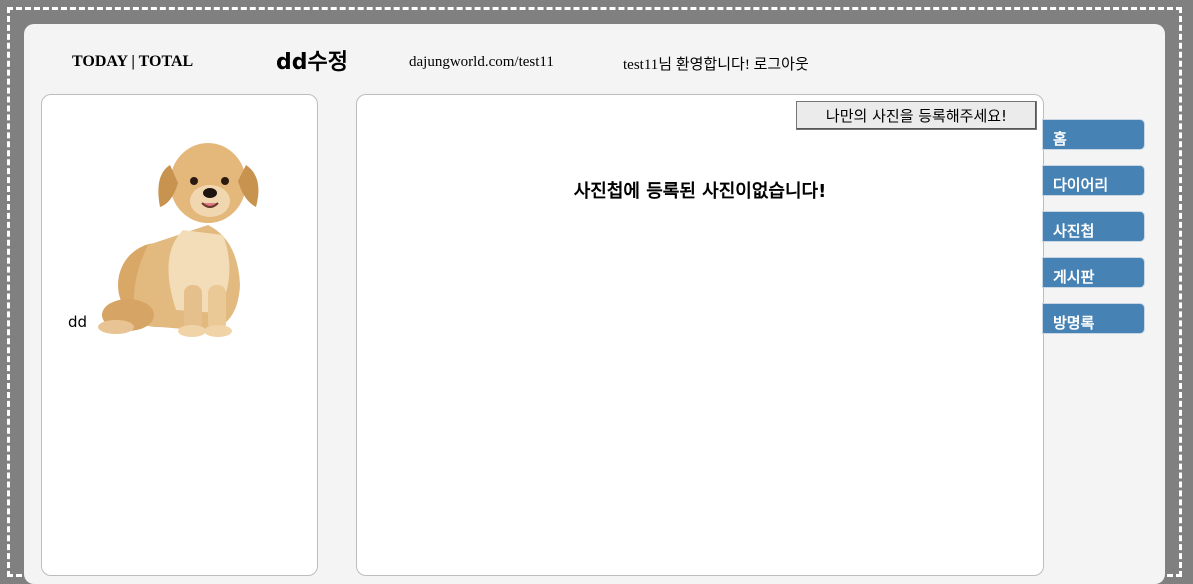 This screenshot has height=584, width=1193. What do you see at coordinates (686, 65) in the screenshot?
I see `welcome-text: test11님 환영합니다!` at bounding box center [686, 65].